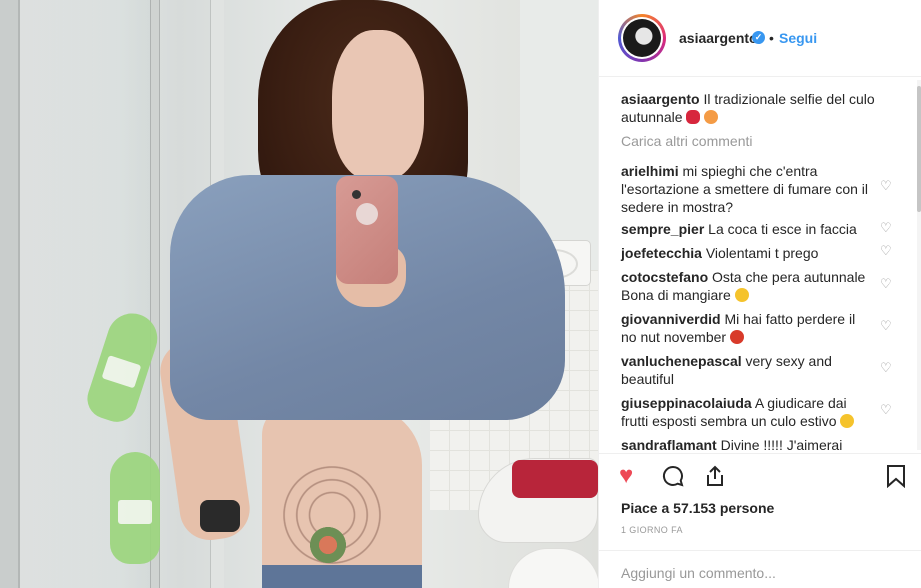  I want to click on caption-username: asiaargento, so click(660, 99).